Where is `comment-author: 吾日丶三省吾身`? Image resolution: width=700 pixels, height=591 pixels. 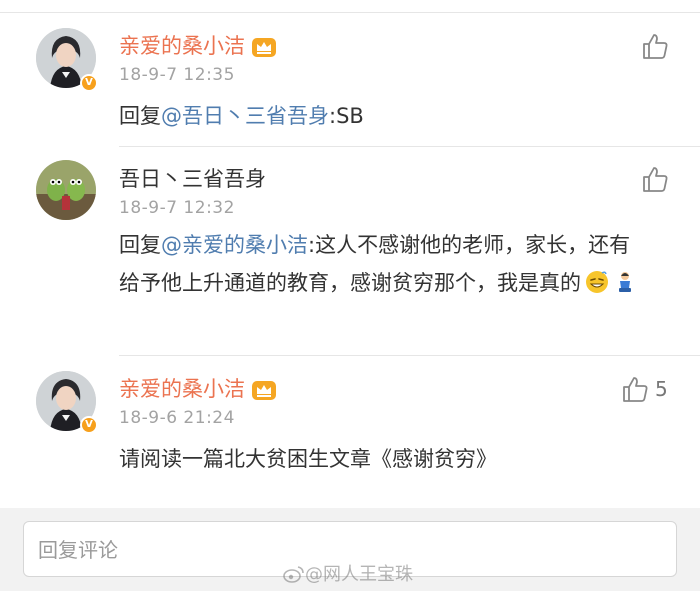
comment-author: 吾日丶三省吾身 is located at coordinates (192, 179).